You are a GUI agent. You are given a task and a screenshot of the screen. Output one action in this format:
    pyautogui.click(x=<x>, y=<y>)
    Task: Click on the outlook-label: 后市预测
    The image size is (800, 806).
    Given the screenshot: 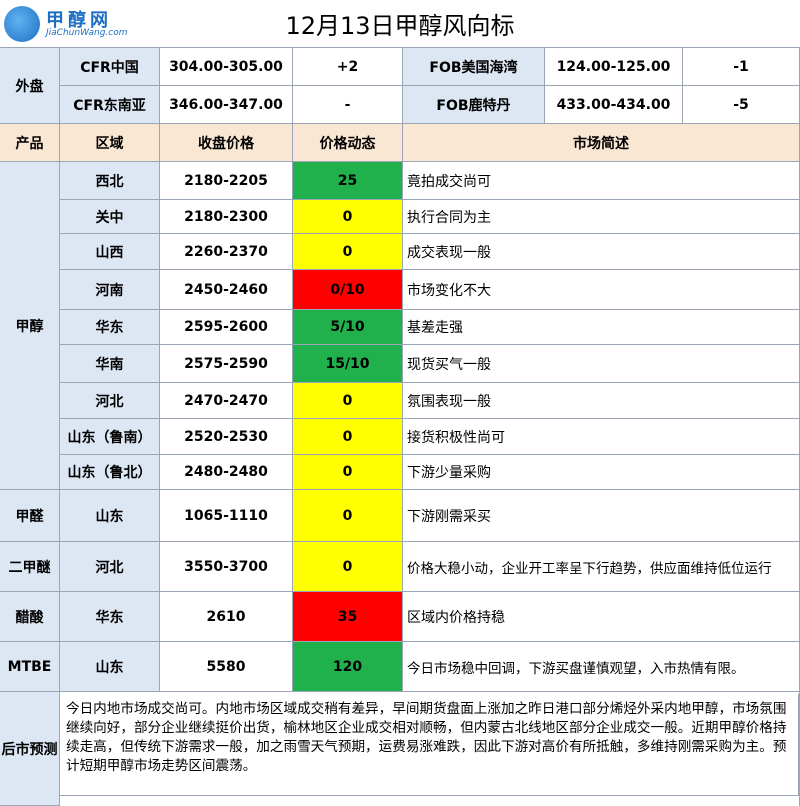 What is the action you would take?
    pyautogui.click(x=30, y=749)
    